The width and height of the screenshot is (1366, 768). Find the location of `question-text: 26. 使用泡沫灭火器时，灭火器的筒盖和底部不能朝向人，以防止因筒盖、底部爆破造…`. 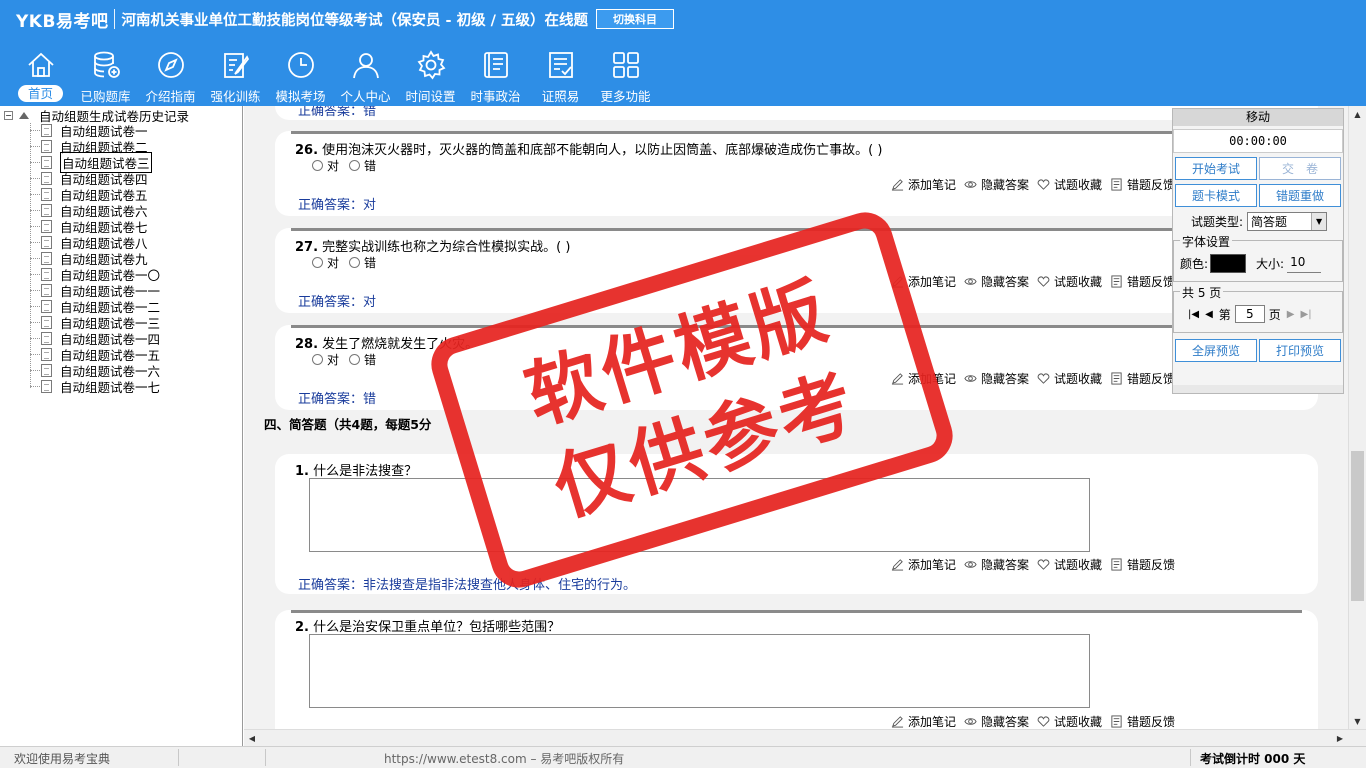

question-text: 26. 使用泡沫灭火器时，灭火器的筒盖和底部不能朝向人，以防止因筒盖、底部爆破造… is located at coordinates (588, 148).